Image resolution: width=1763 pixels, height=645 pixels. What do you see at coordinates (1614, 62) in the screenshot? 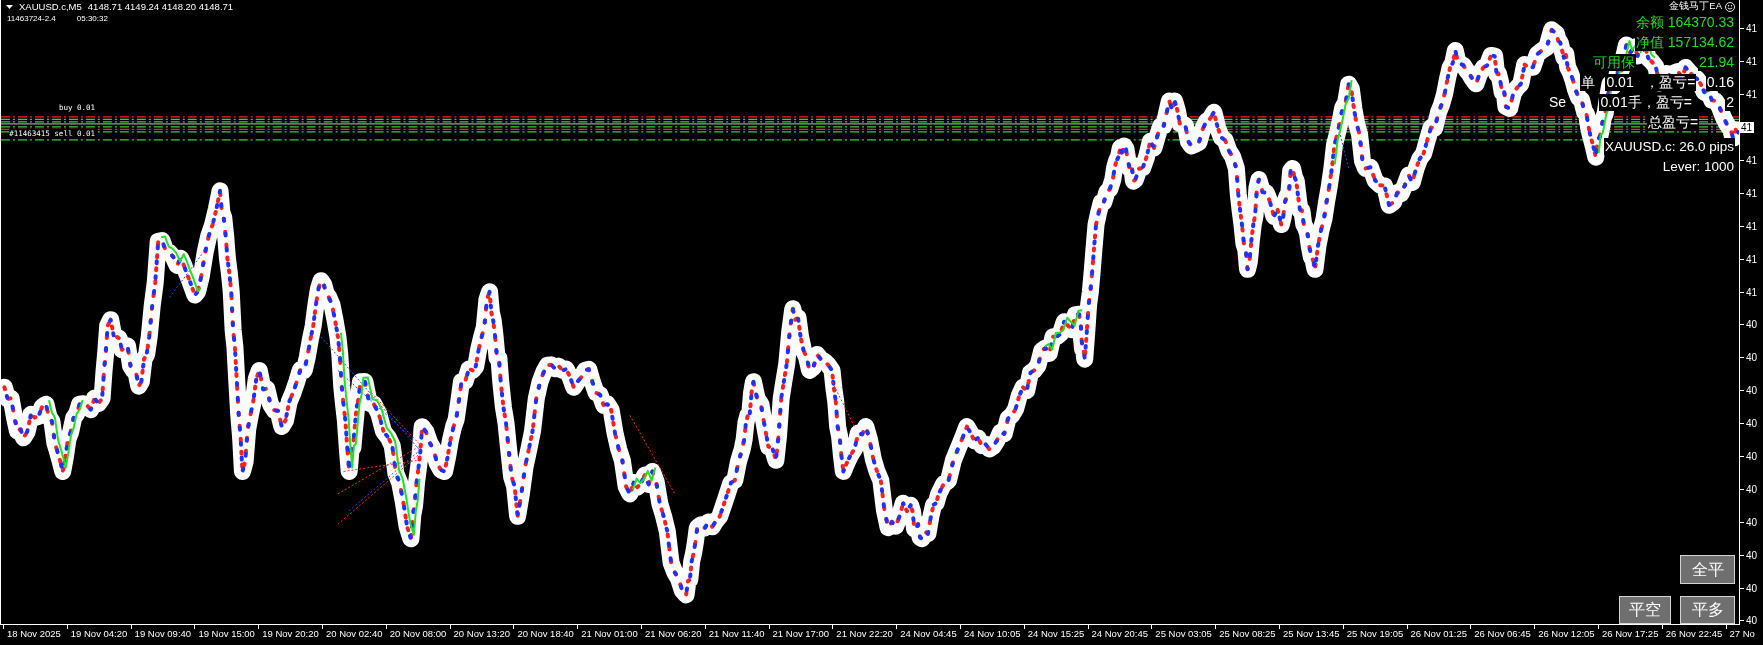
I see `info-text: 可用保` at bounding box center [1614, 62].